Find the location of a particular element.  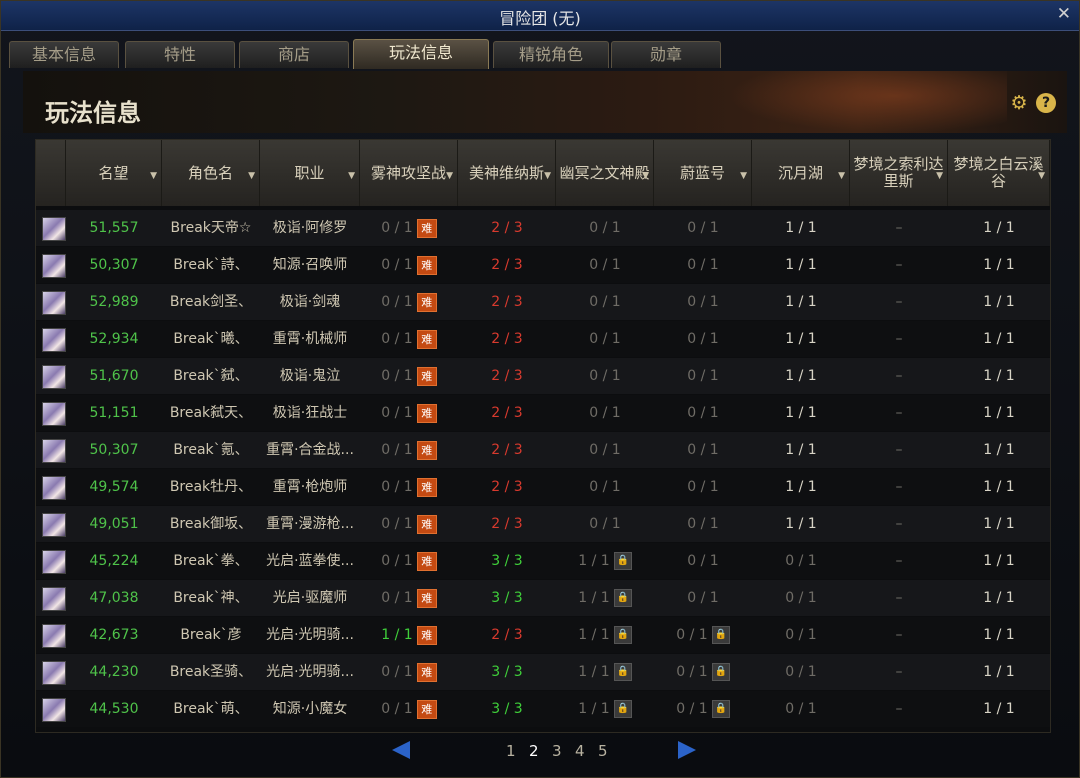

dark-temple-value: 0 / 1 is located at coordinates (605, 413).